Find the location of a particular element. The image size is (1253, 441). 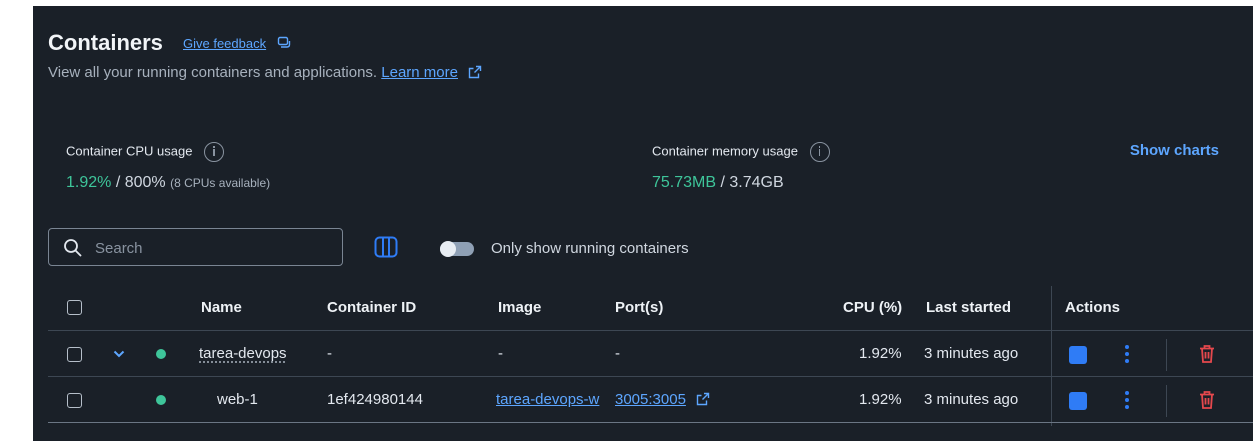

container-image-link: tarea-devops-w is located at coordinates (554, 399).